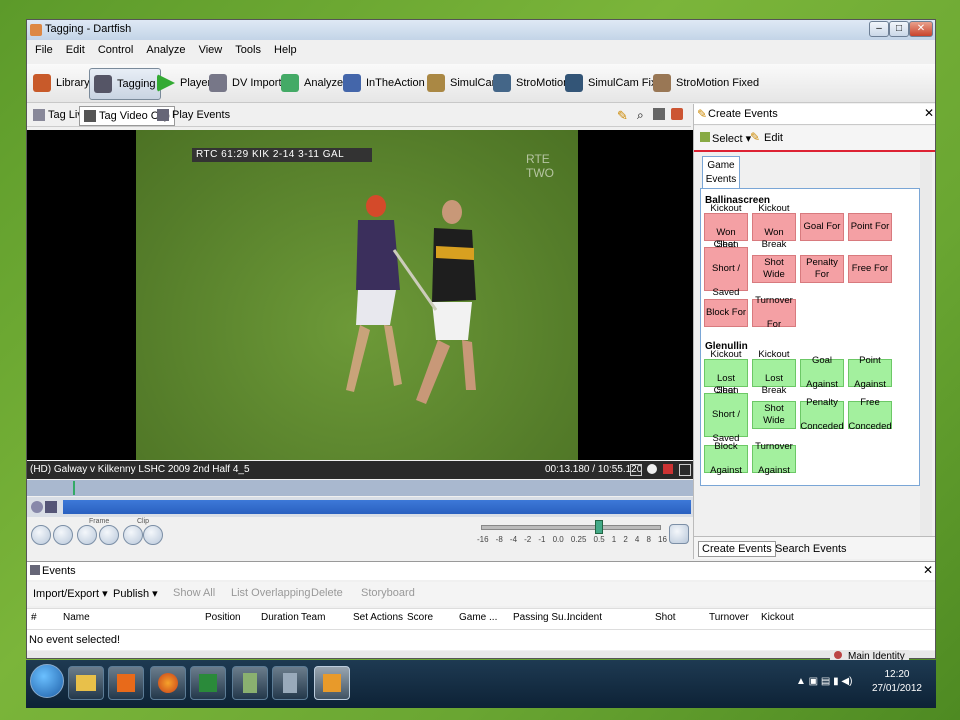  Describe the element at coordinates (327, 593) in the screenshot. I see `delete-button: Delete` at that location.